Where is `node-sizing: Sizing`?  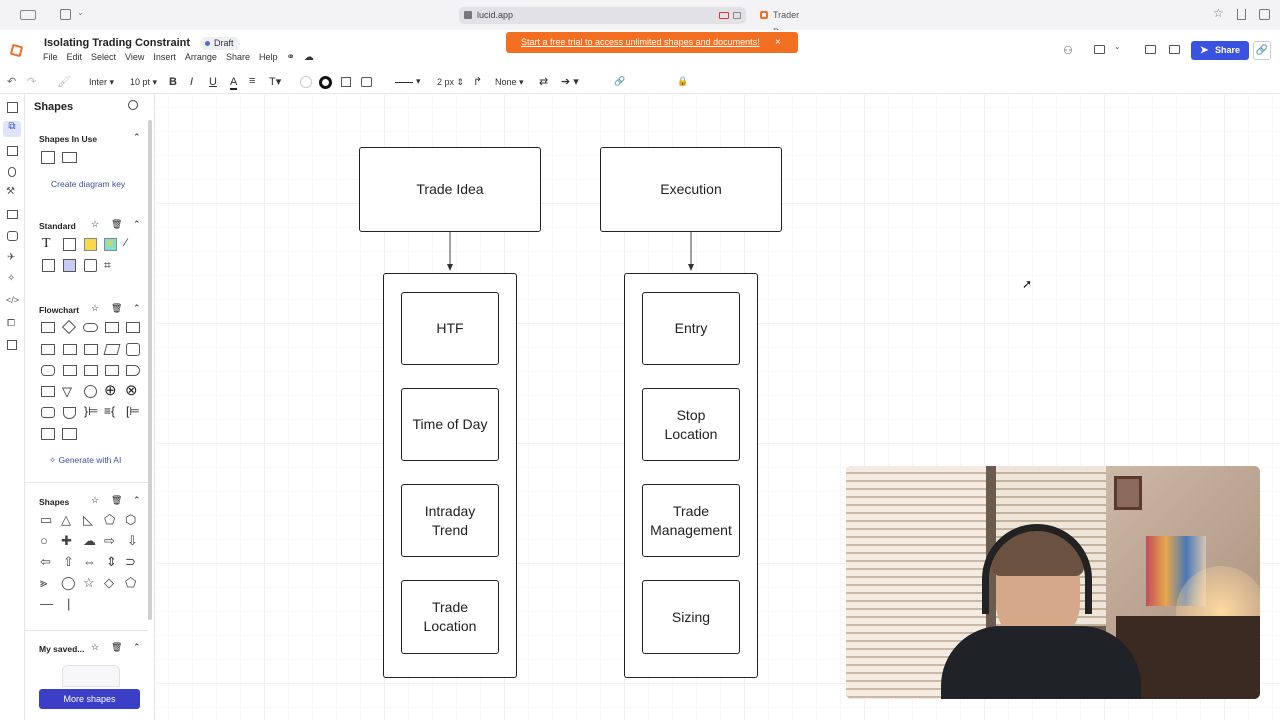 node-sizing: Sizing is located at coordinates (691, 617).